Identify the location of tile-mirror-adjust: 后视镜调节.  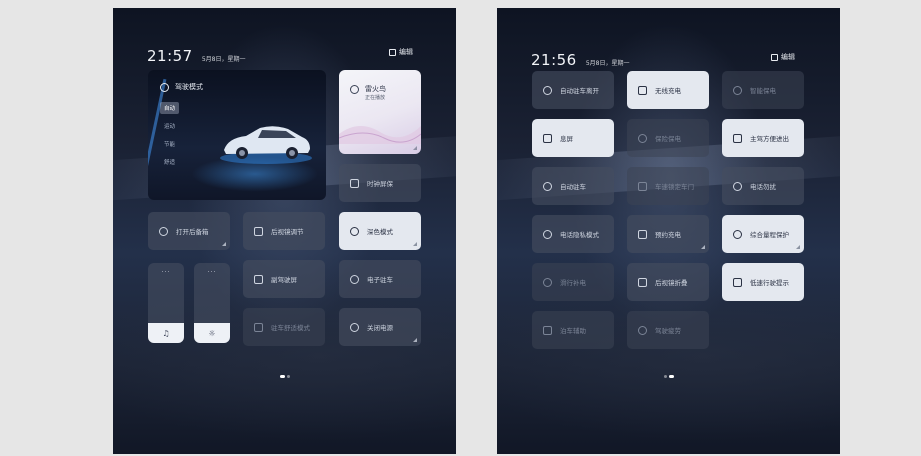
(284, 231).